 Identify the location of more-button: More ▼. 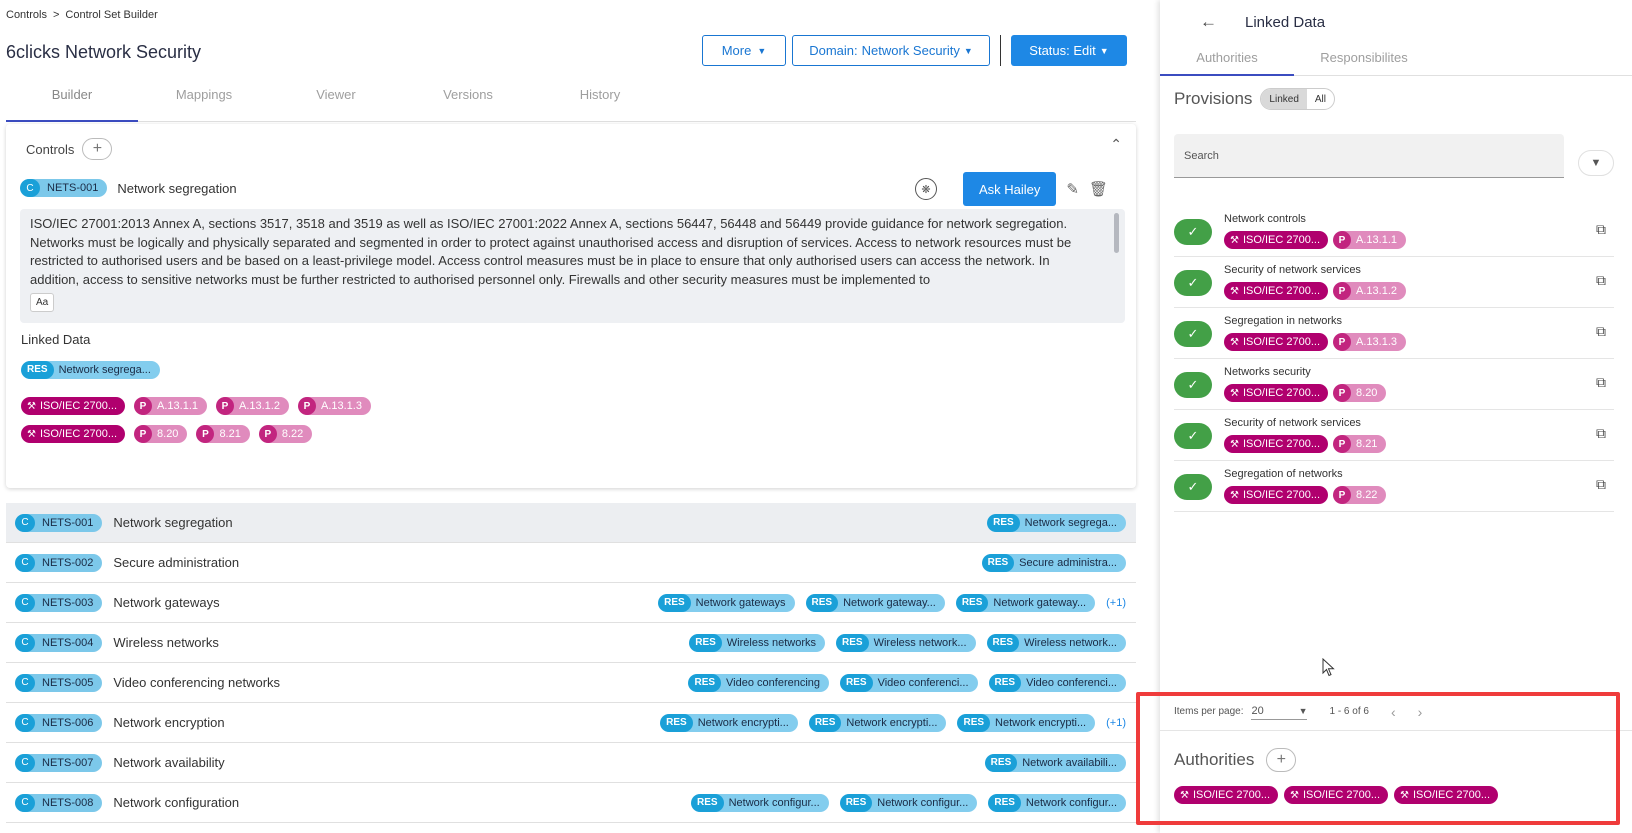
(744, 50).